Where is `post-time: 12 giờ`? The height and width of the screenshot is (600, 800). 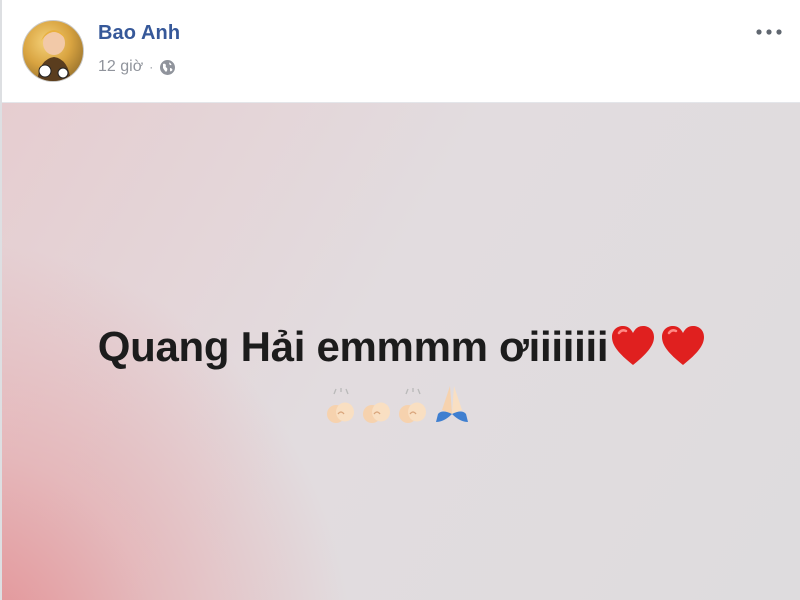 post-time: 12 giờ is located at coordinates (120, 67).